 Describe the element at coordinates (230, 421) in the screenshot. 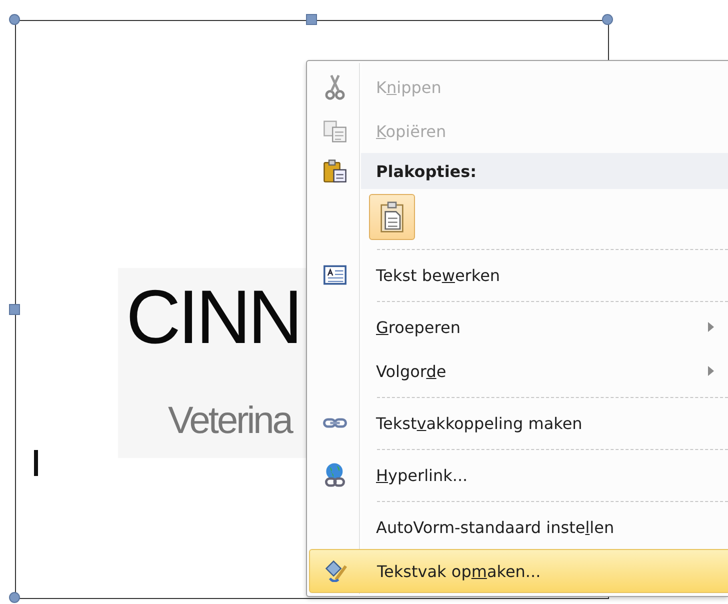

I see `logo-subtitle: Veterina` at that location.